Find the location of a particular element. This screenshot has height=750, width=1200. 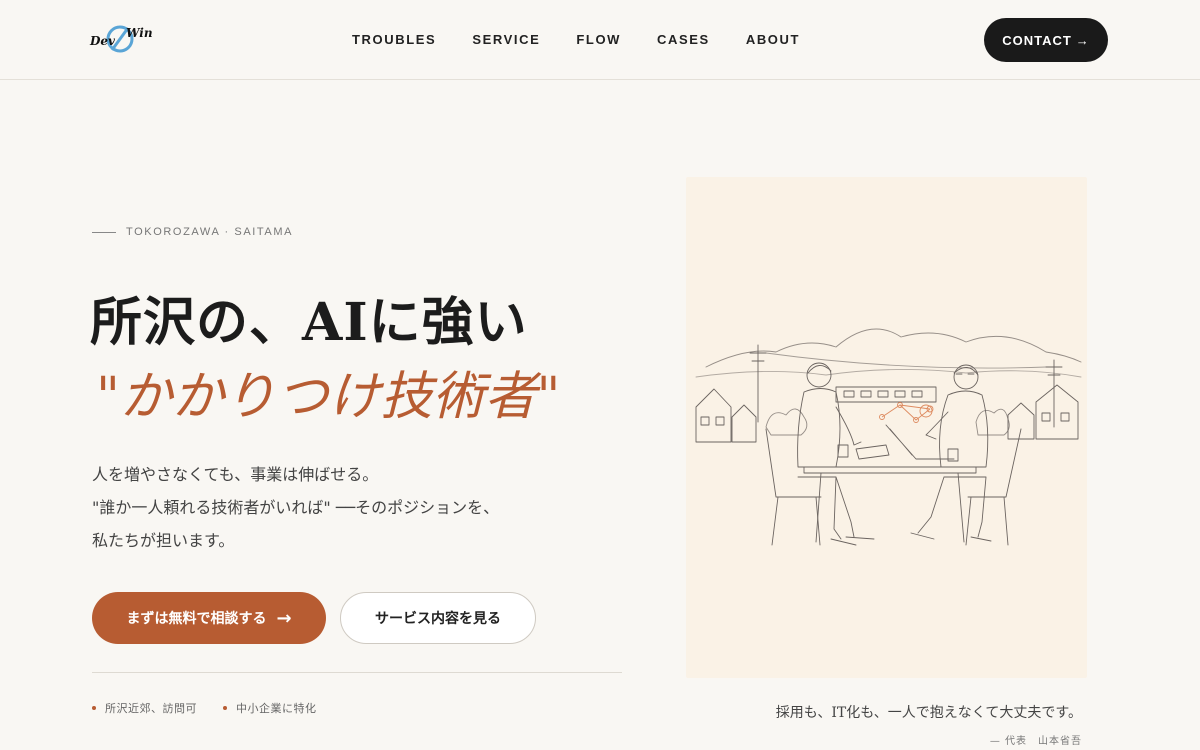

nav-about: ABOUT is located at coordinates (773, 39).